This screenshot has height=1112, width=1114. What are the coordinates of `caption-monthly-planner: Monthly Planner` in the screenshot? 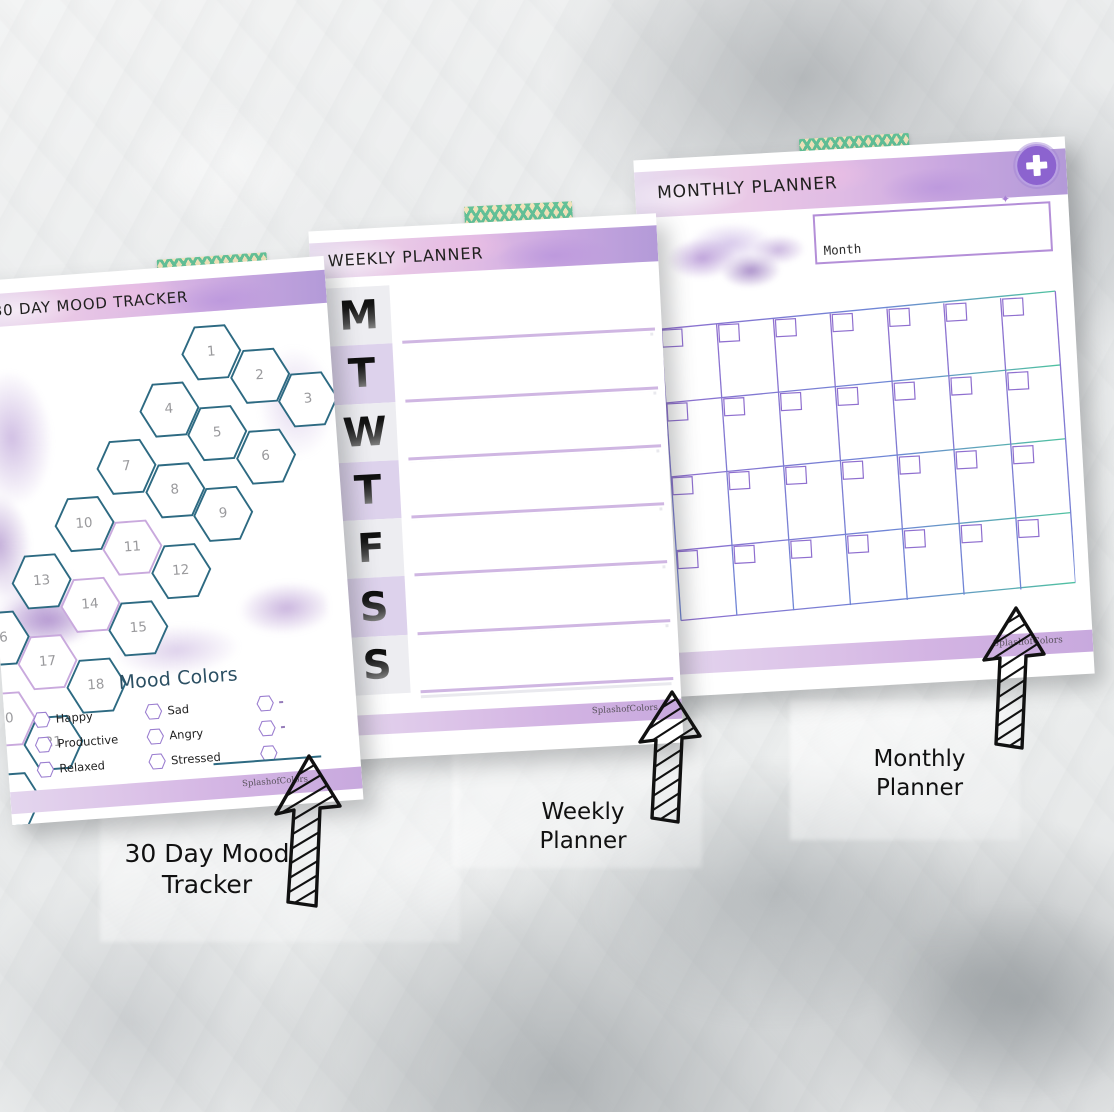 It's located at (919, 773).